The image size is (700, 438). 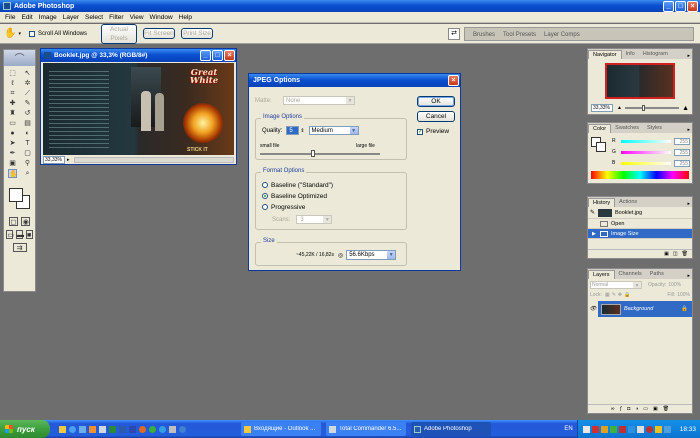 What do you see at coordinates (10, 17) in the screenshot?
I see `menu-file: File` at bounding box center [10, 17].